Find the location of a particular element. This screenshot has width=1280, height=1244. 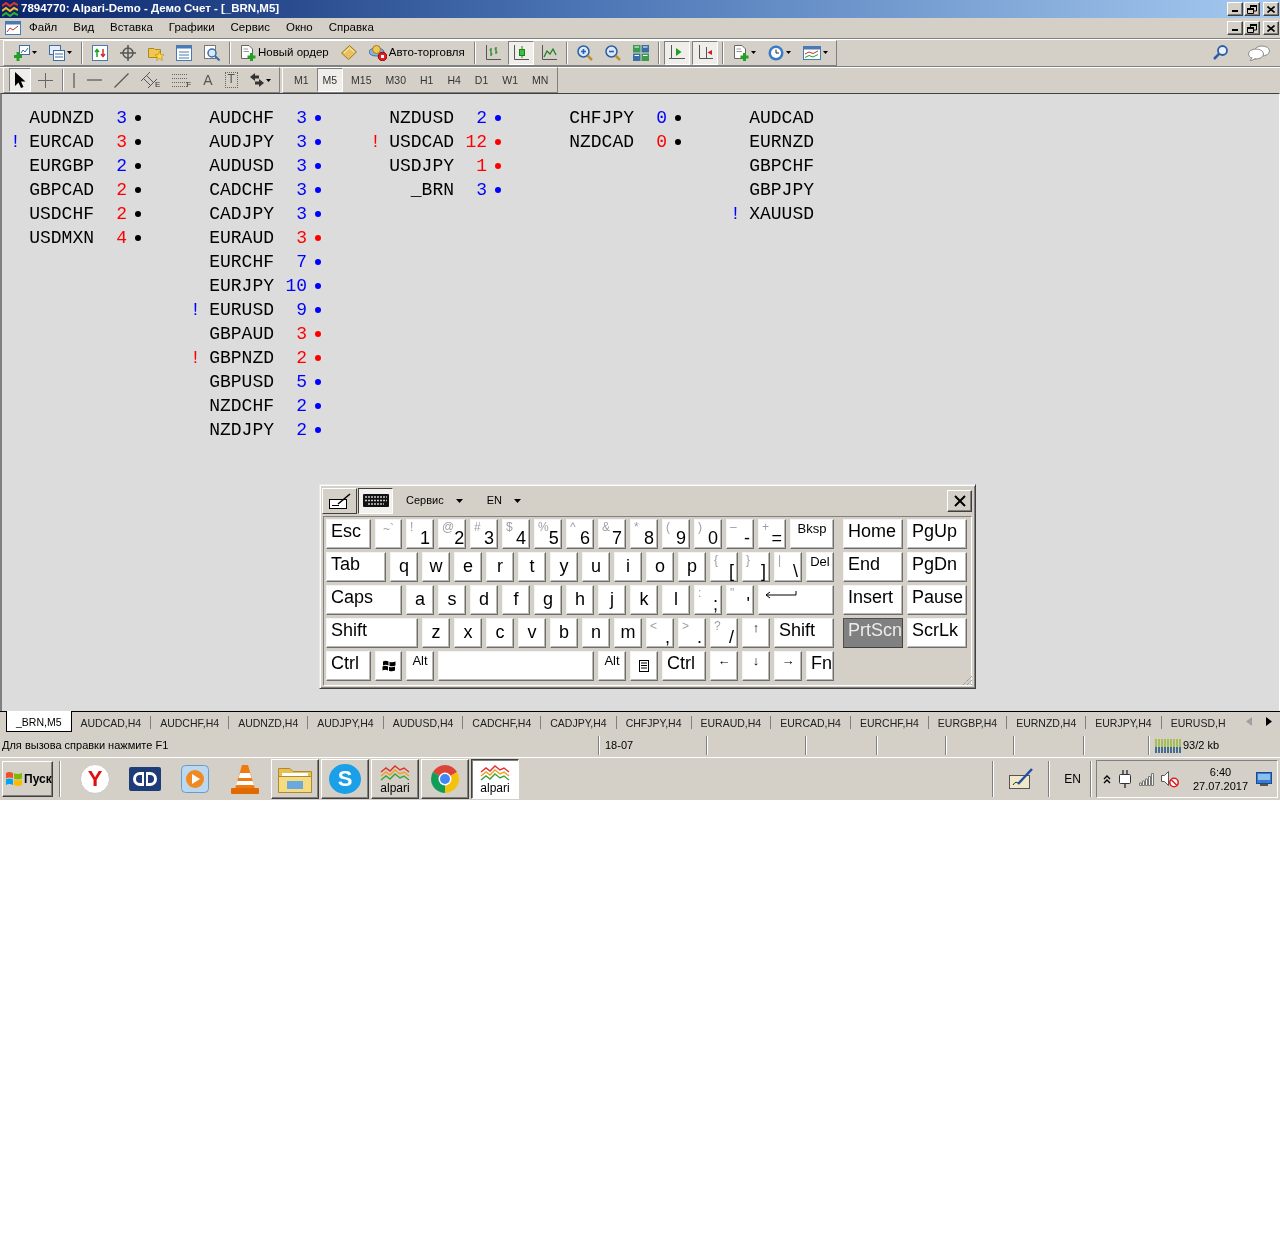

keyboard-key: ! 1 is located at coordinates (420, 534).